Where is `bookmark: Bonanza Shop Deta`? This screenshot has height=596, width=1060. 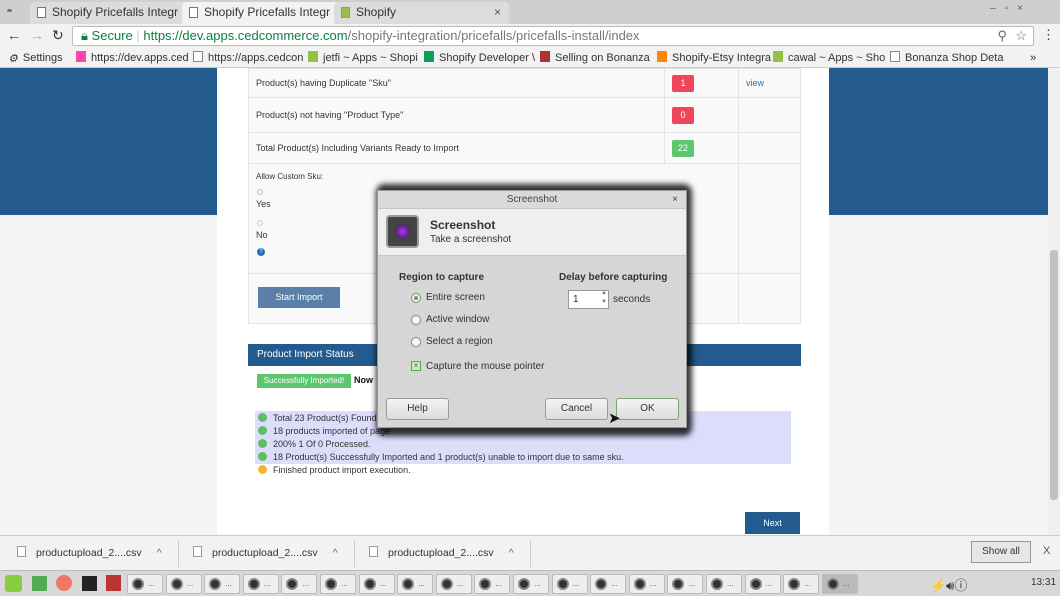
bookmark: Bonanza Shop Deta is located at coordinates (946, 58).